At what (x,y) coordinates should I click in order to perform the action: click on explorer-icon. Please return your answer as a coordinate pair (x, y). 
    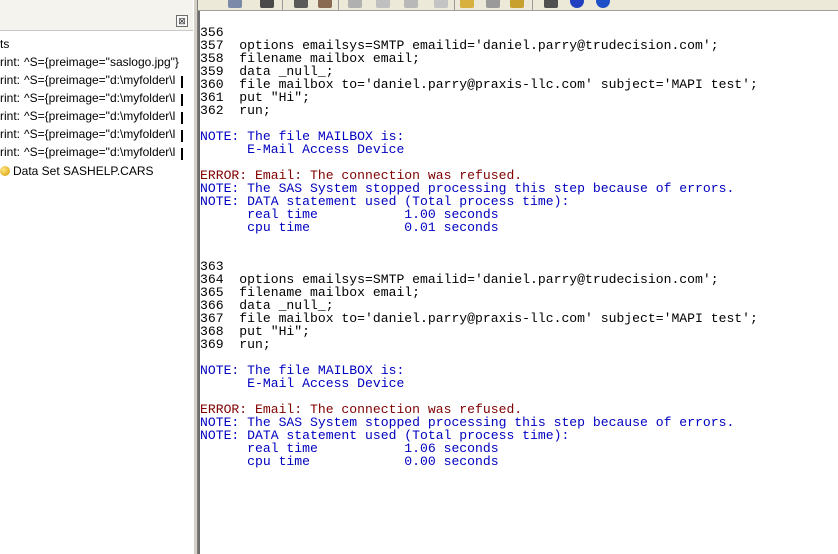
    Looking at the image, I should click on (517, 4).